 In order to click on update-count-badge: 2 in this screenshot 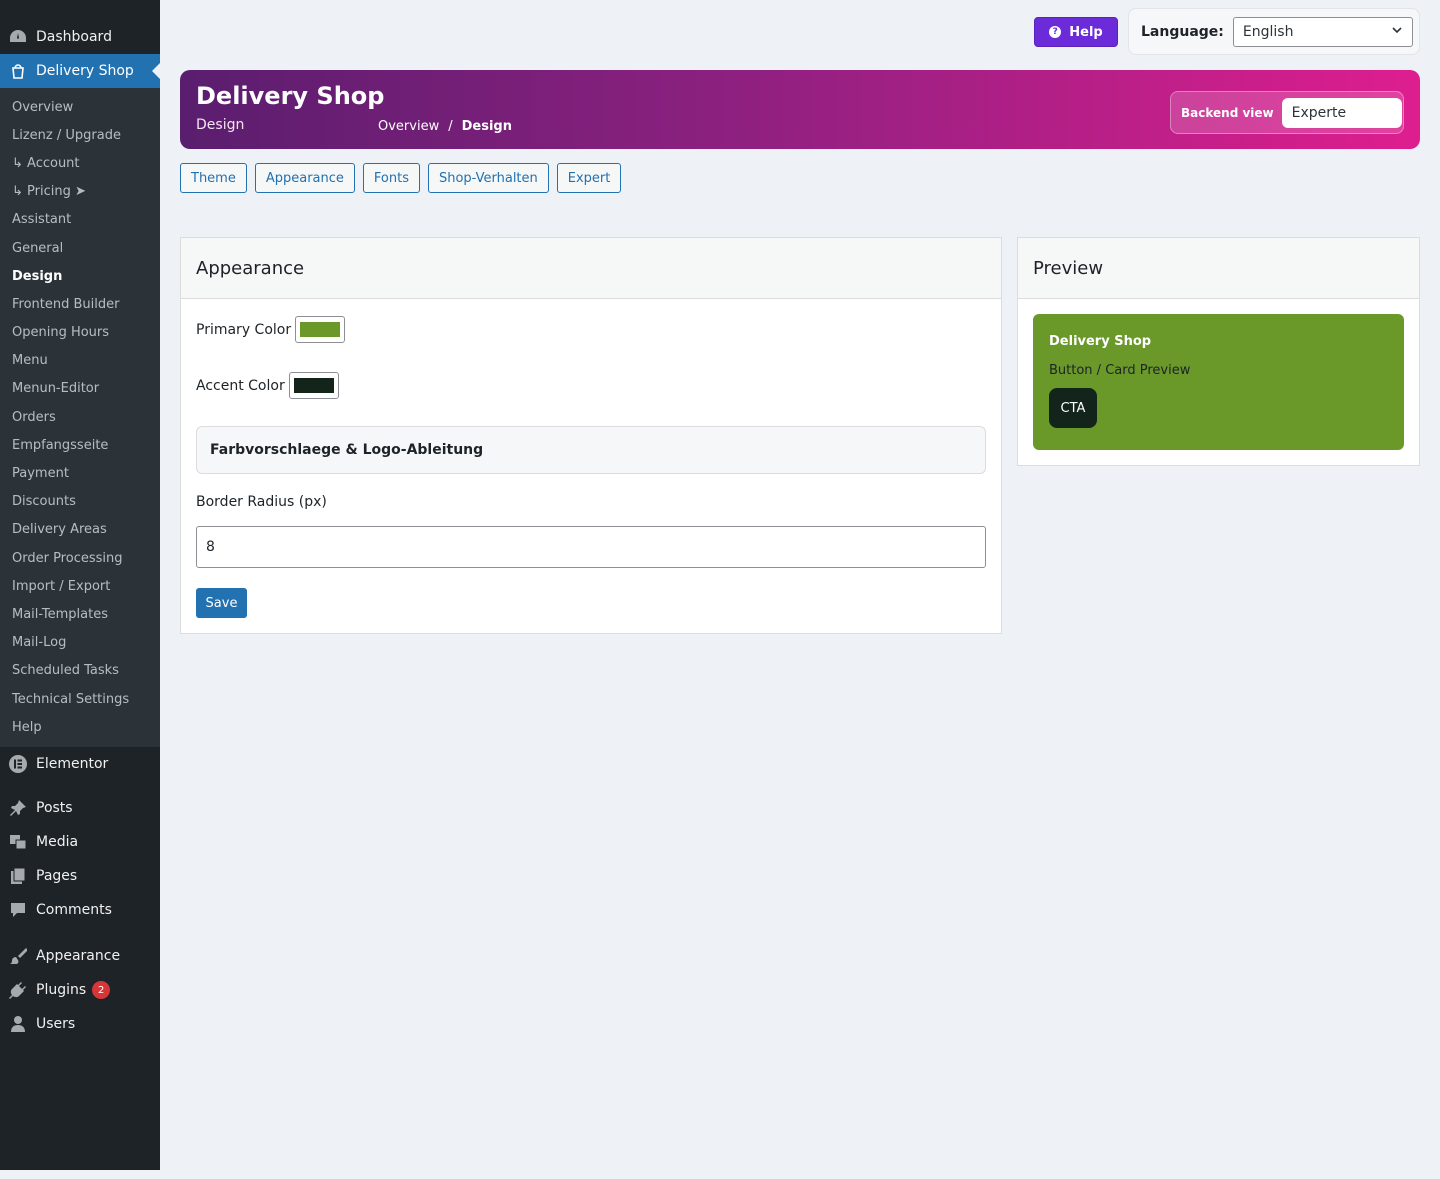, I will do `click(101, 990)`.